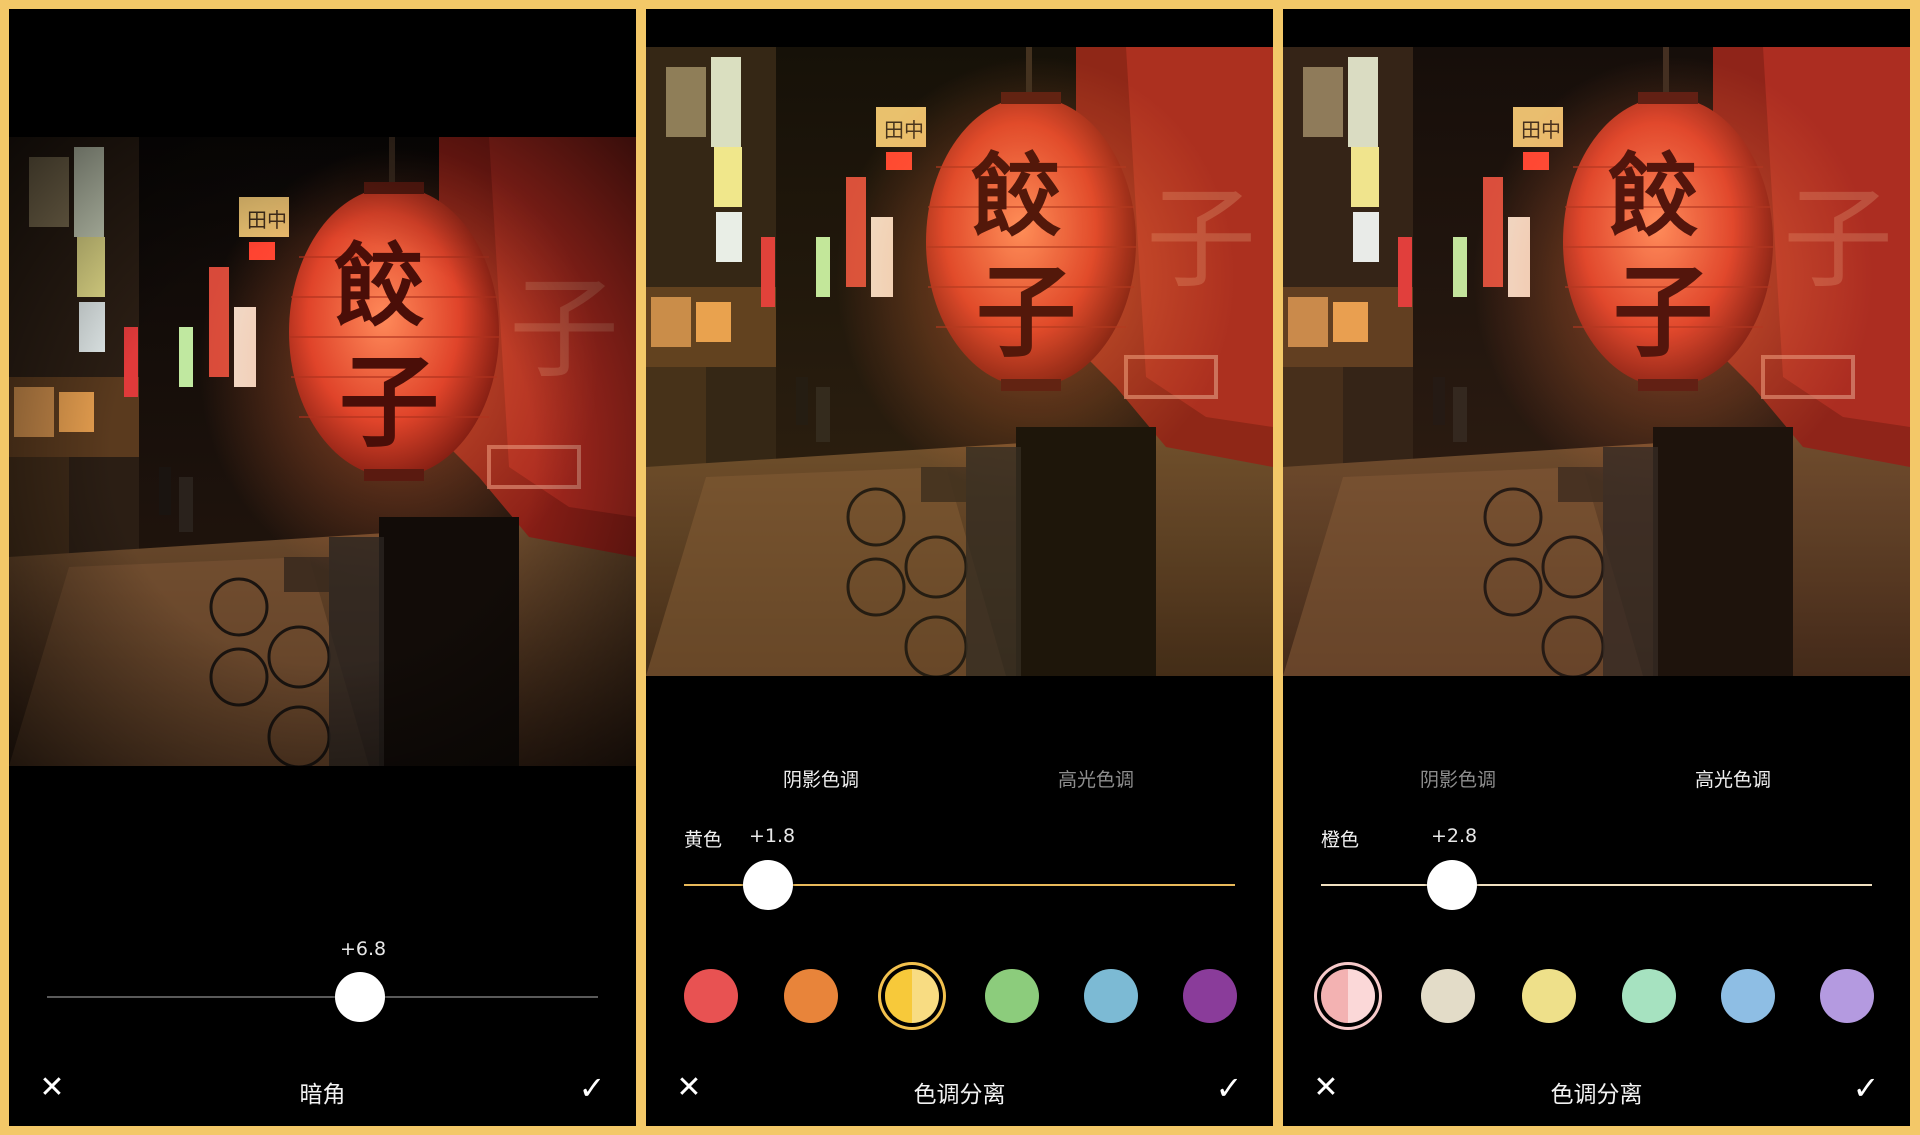 The width and height of the screenshot is (1920, 1135). Describe the element at coordinates (1448, 996) in the screenshot. I see `swatch-beige` at that location.